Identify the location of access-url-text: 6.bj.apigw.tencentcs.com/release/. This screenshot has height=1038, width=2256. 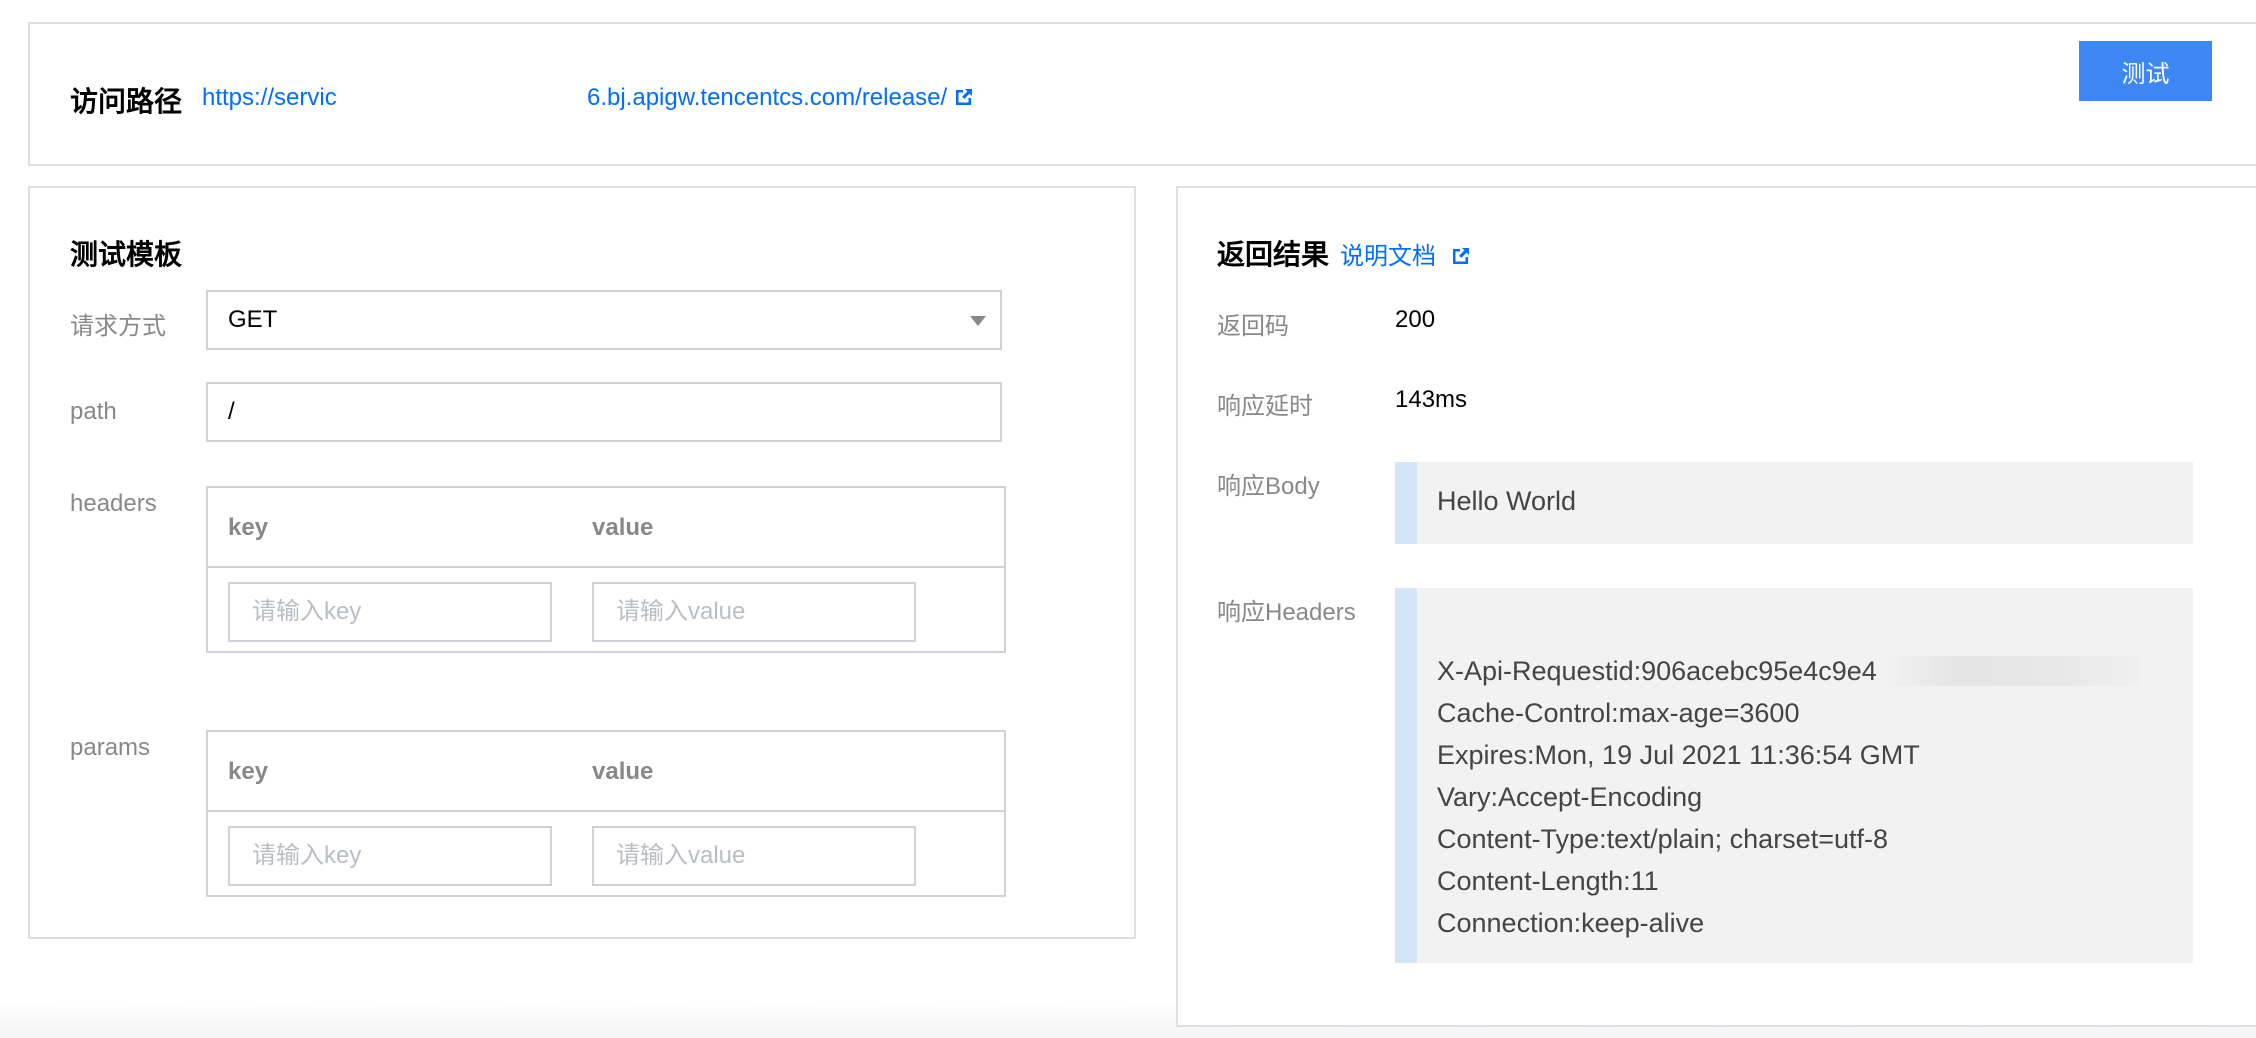
(767, 97).